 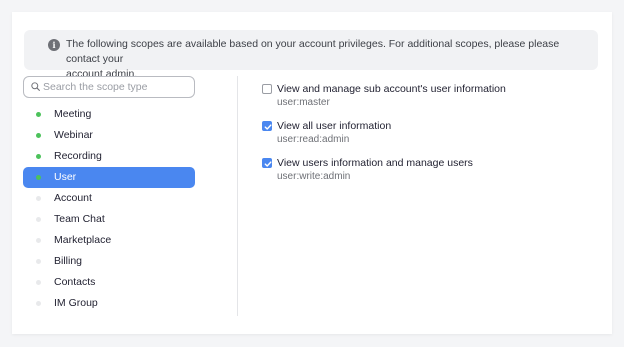 What do you see at coordinates (109, 114) in the screenshot?
I see `scope-item-meeting: Meeting` at bounding box center [109, 114].